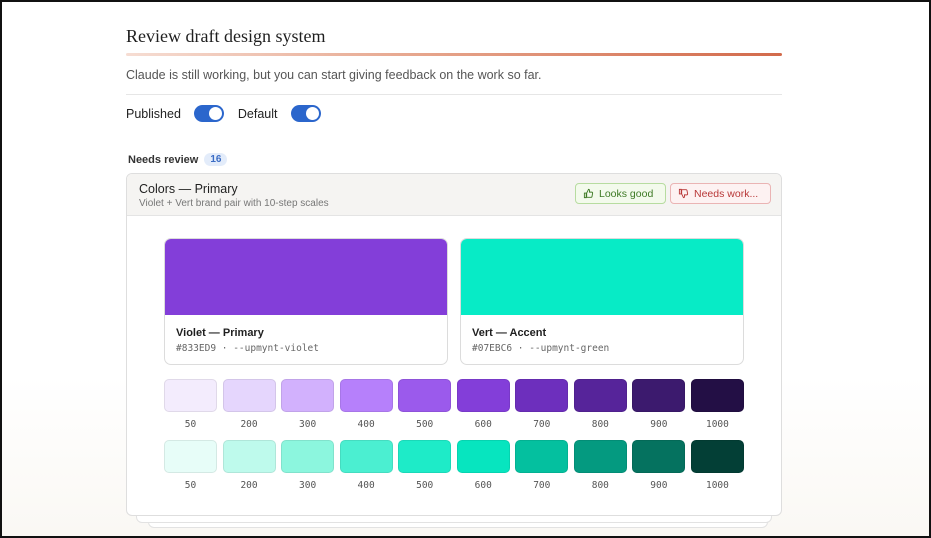 This screenshot has width=931, height=538. I want to click on violet-label-500: 500, so click(425, 424).